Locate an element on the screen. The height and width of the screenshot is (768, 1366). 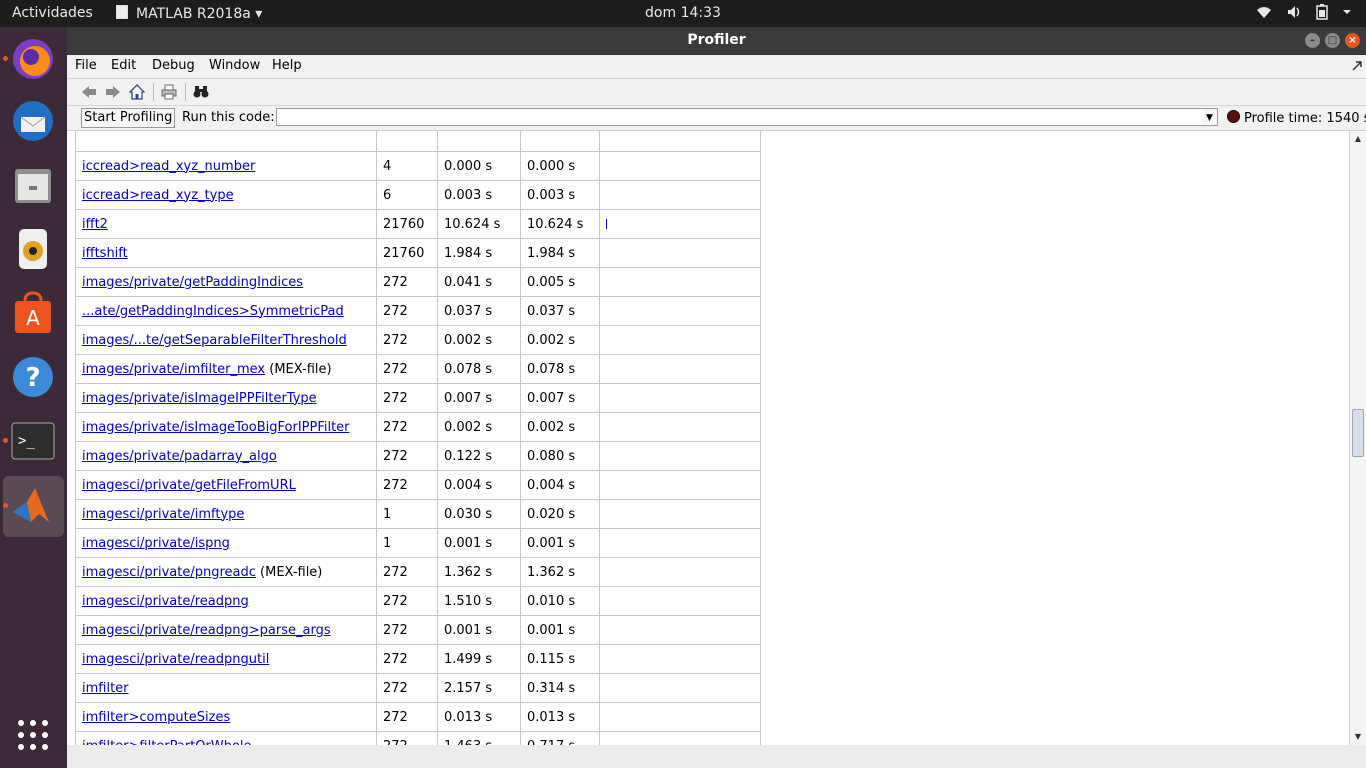
table-row: ifft2 21760 10.624 s 10.624 s is located at coordinates (418, 224).